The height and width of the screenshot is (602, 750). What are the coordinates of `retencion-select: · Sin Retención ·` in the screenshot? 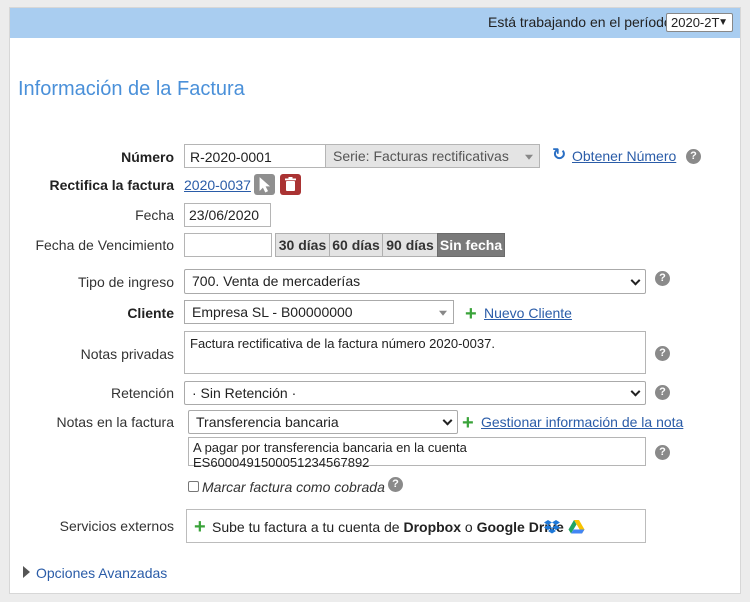 It's located at (415, 393).